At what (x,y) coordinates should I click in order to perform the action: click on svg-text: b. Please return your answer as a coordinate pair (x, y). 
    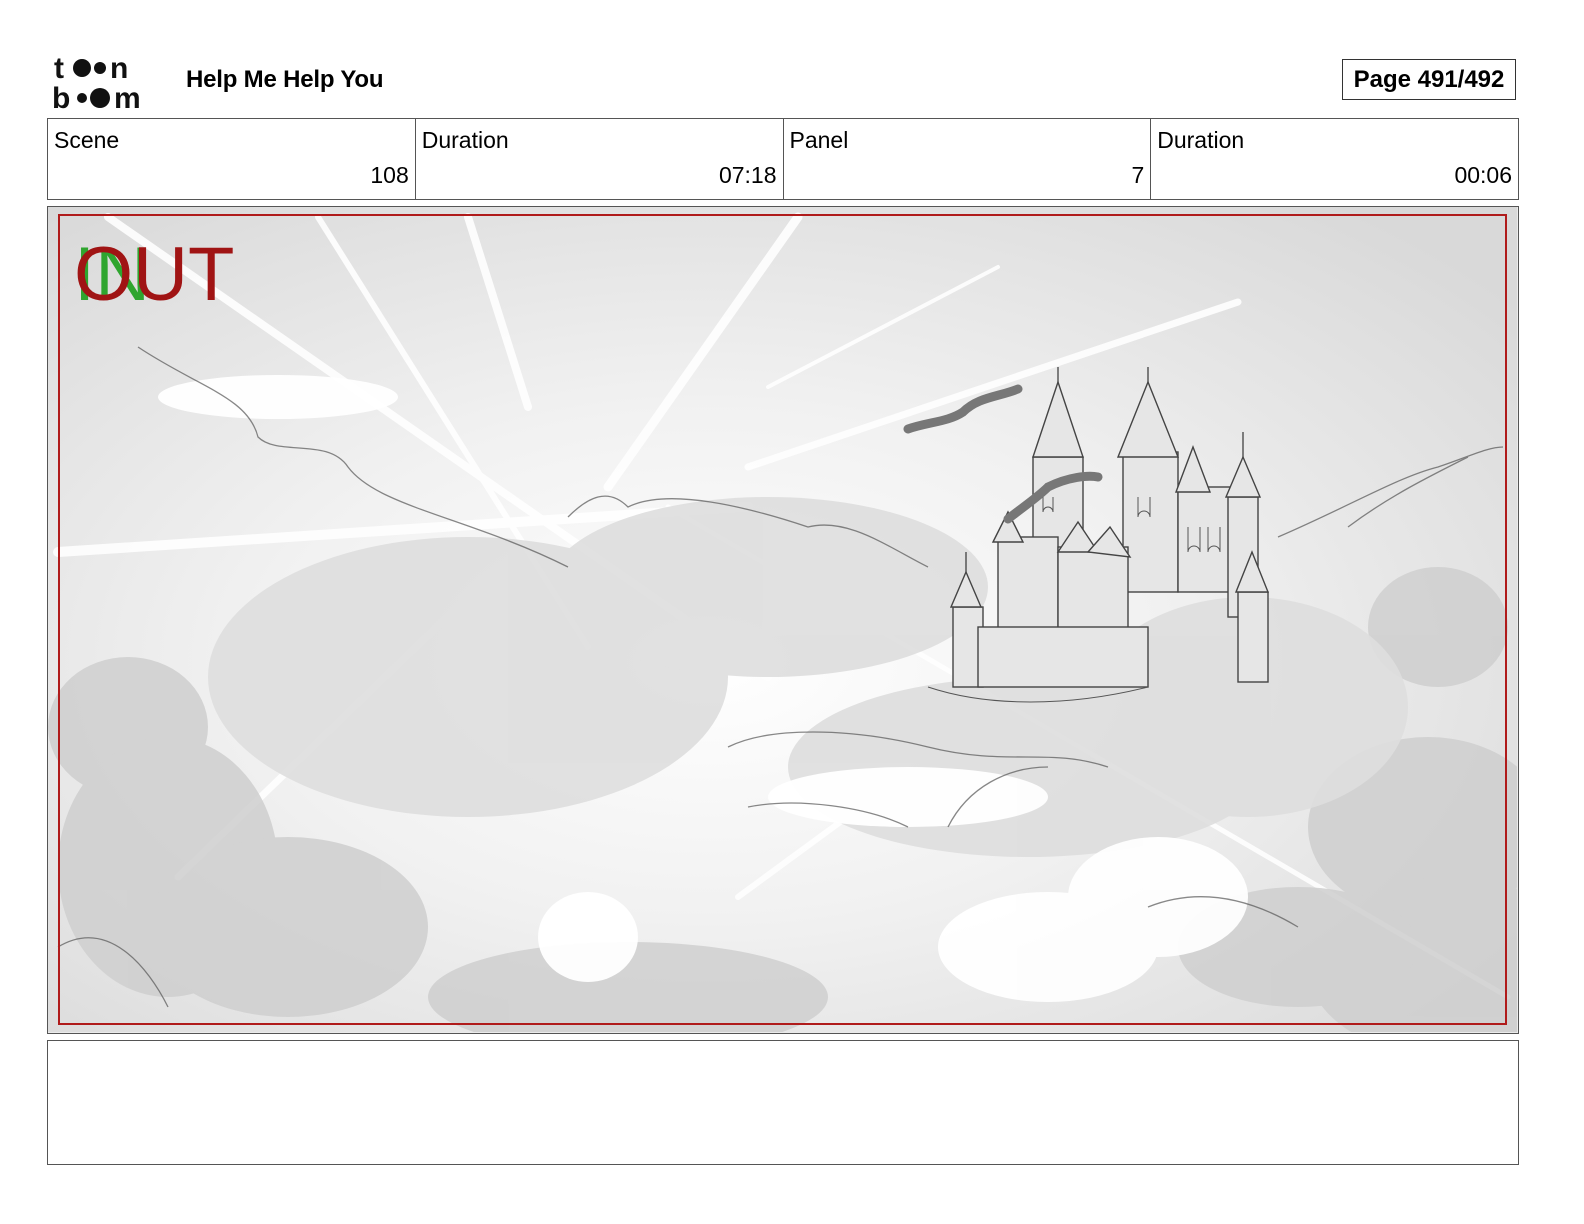
    Looking at the image, I should click on (61, 96).